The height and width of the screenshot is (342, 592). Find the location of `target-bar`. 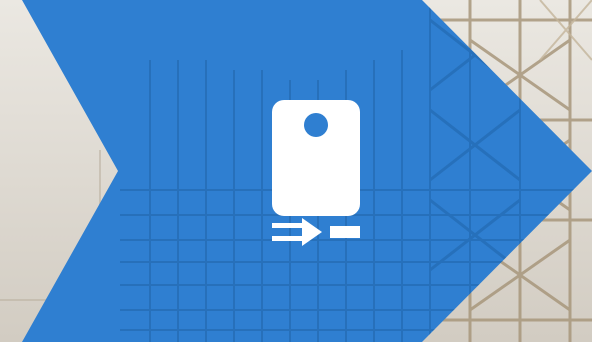

target-bar is located at coordinates (345, 232).